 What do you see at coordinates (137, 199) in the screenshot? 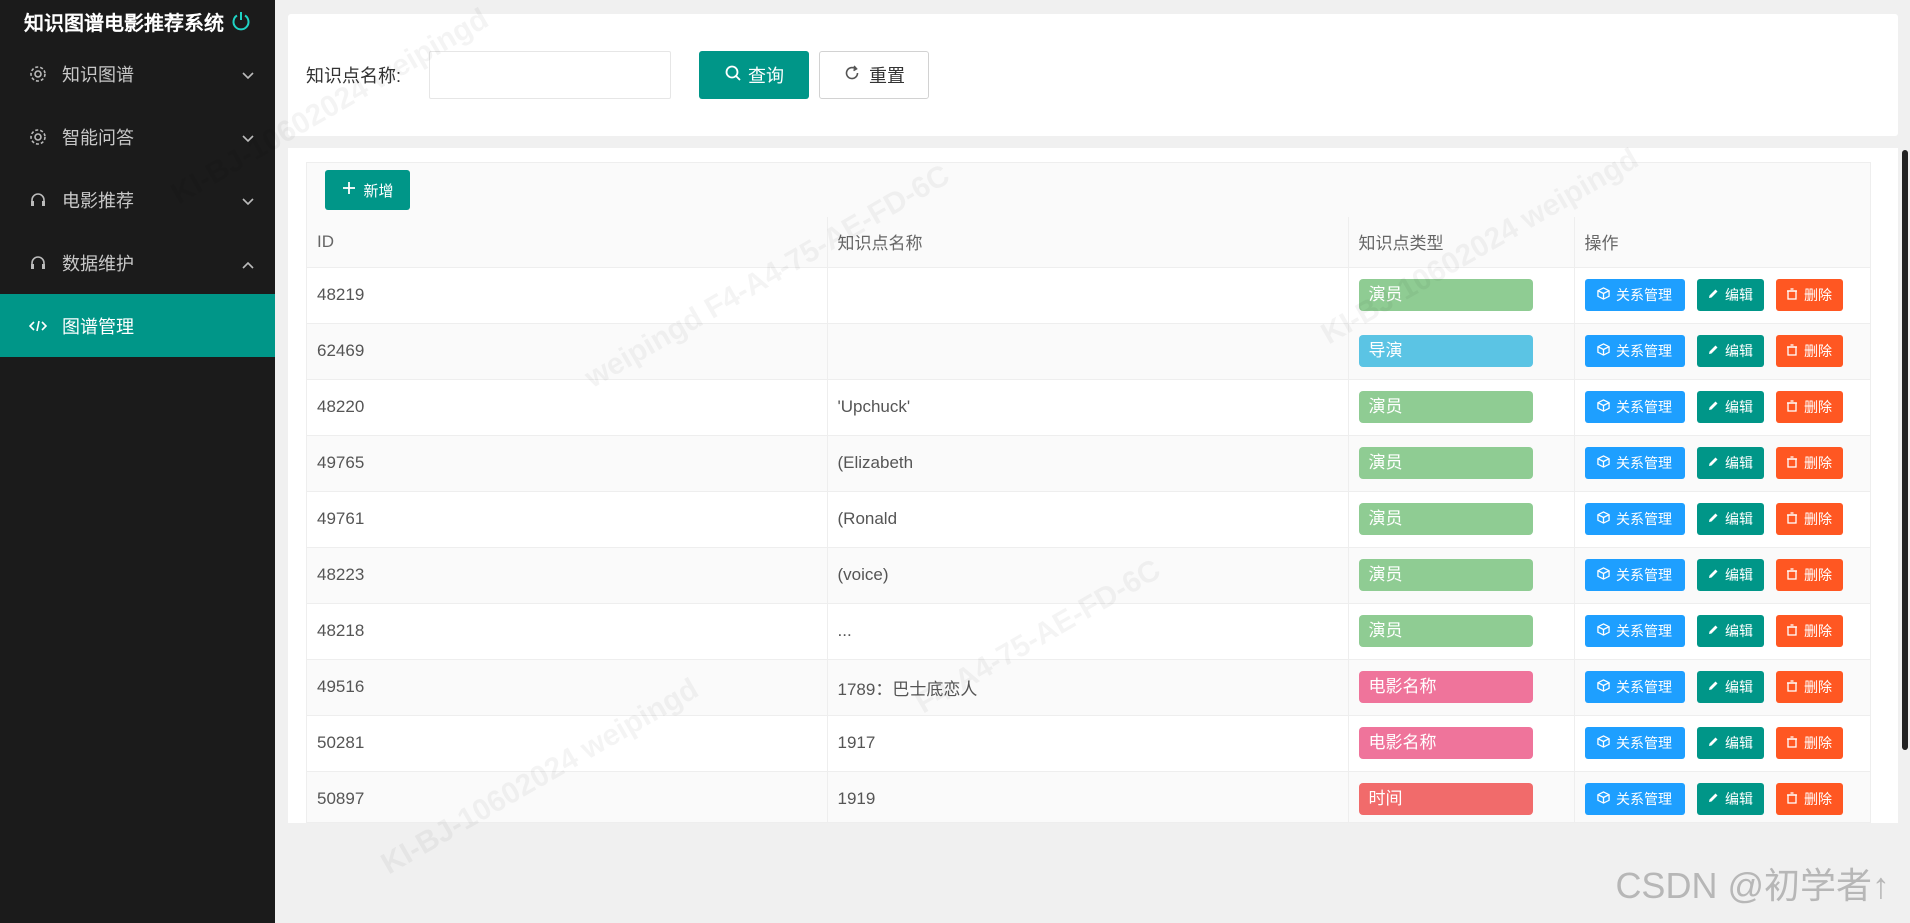
I see `sidebar-item-recommend: 电影推荐` at bounding box center [137, 199].